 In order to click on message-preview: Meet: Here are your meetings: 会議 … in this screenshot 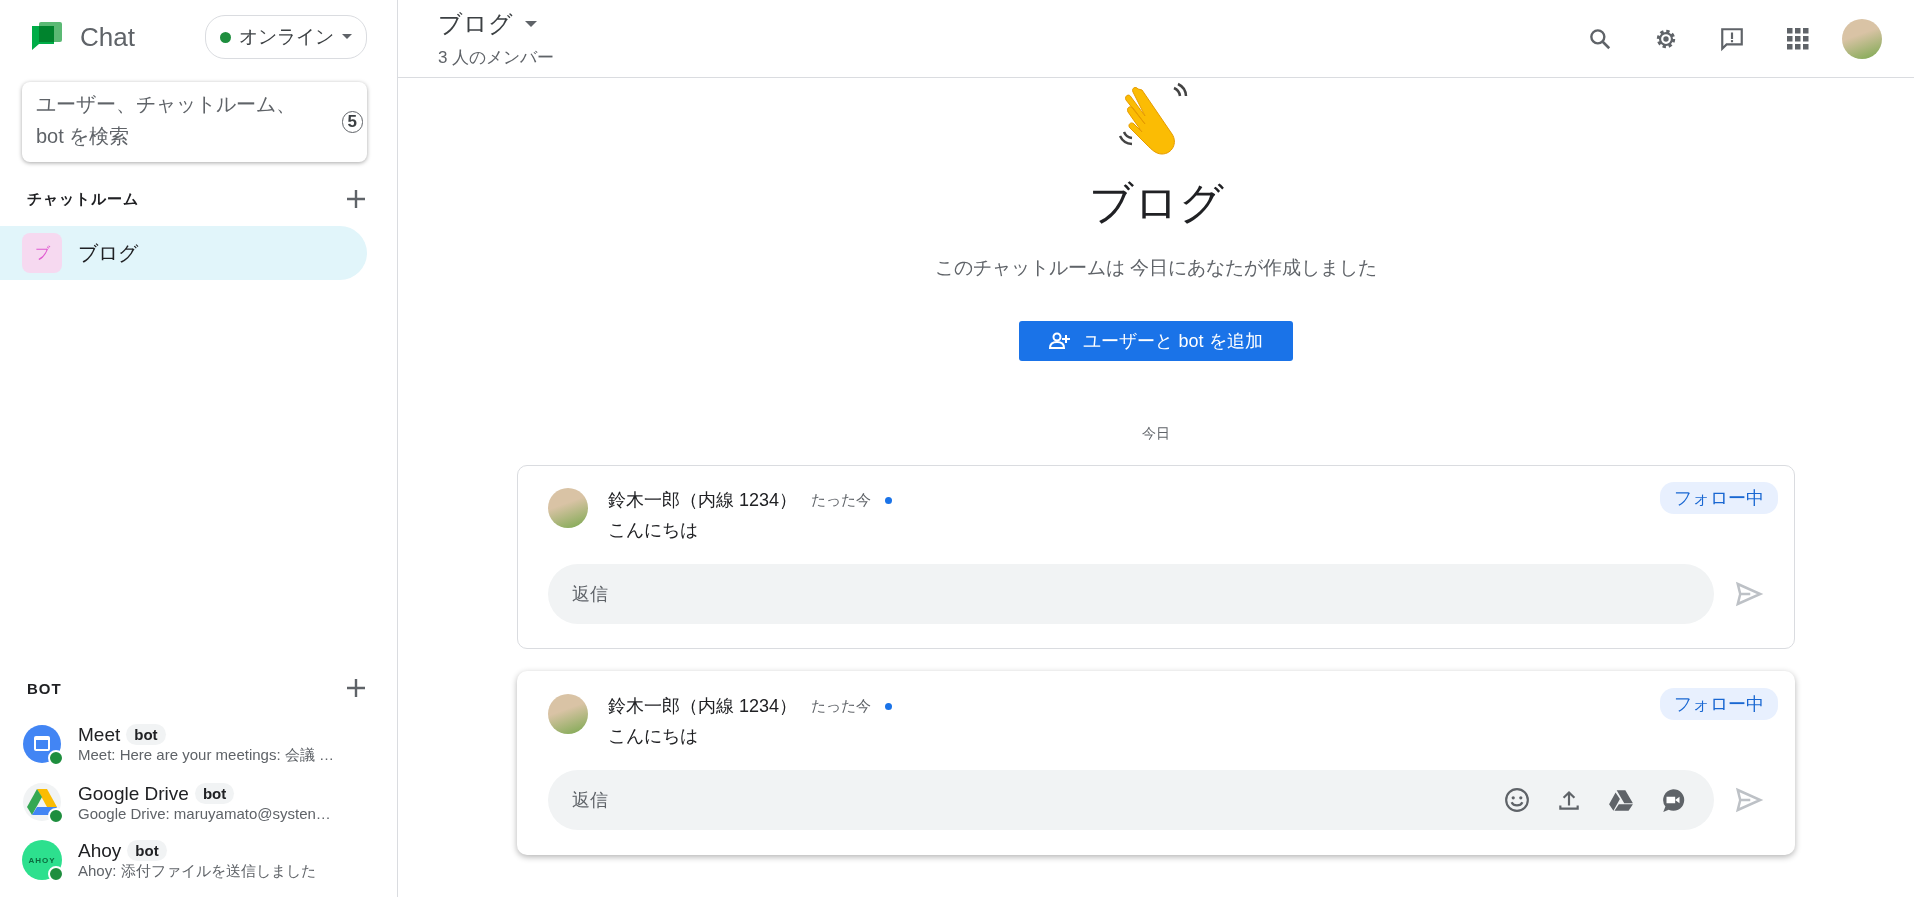, I will do `click(206, 755)`.